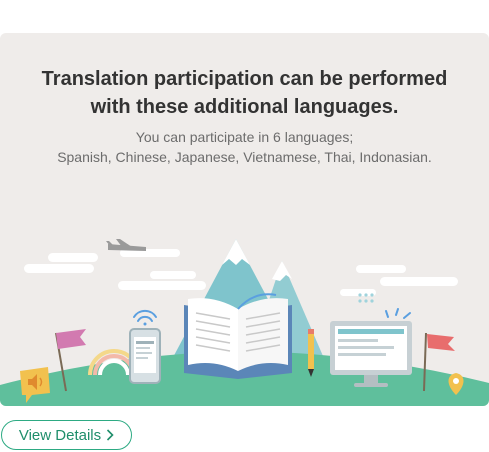  What do you see at coordinates (311, 353) in the screenshot?
I see `pencil-icon` at bounding box center [311, 353].